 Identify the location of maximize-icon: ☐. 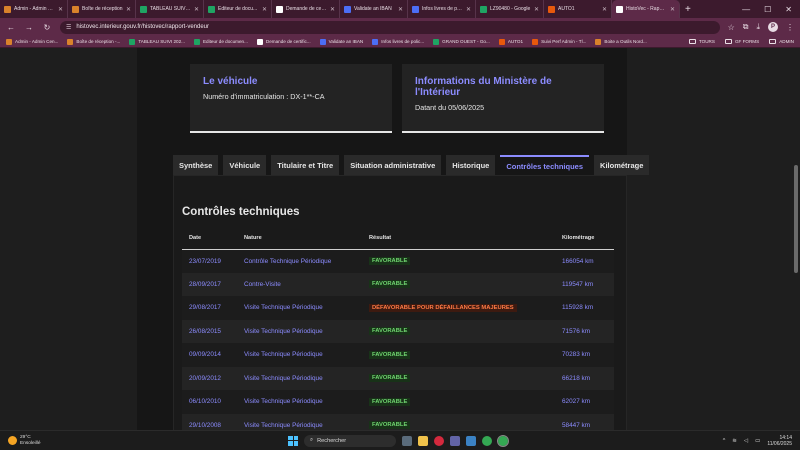
(767, 9).